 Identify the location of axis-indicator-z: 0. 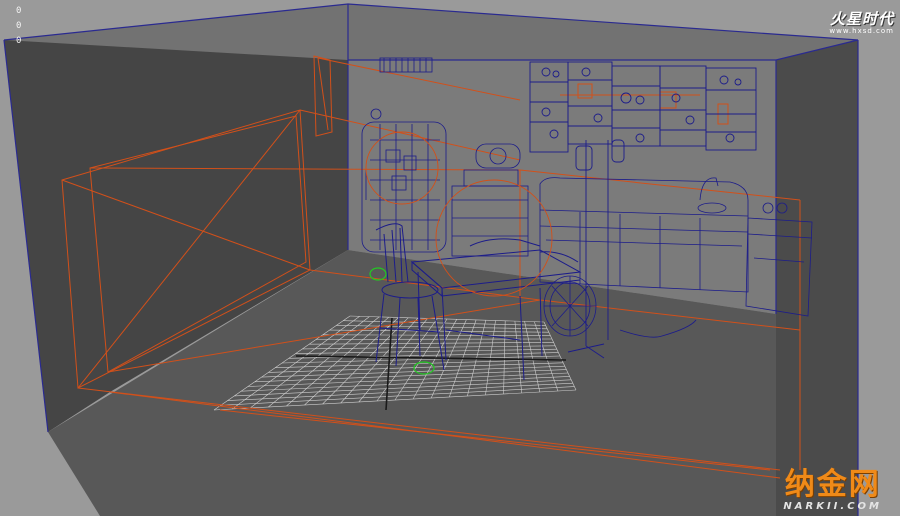
(19, 41).